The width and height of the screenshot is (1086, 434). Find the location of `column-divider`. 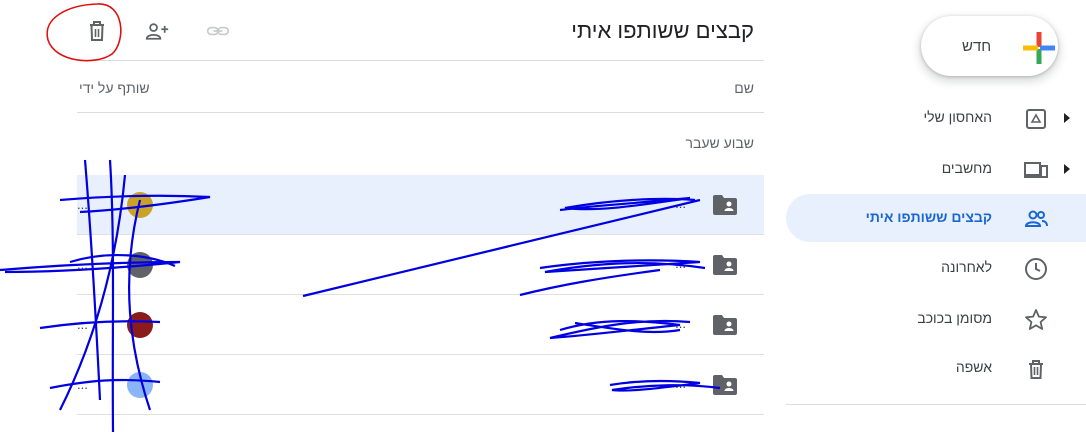

column-divider is located at coordinates (420, 112).